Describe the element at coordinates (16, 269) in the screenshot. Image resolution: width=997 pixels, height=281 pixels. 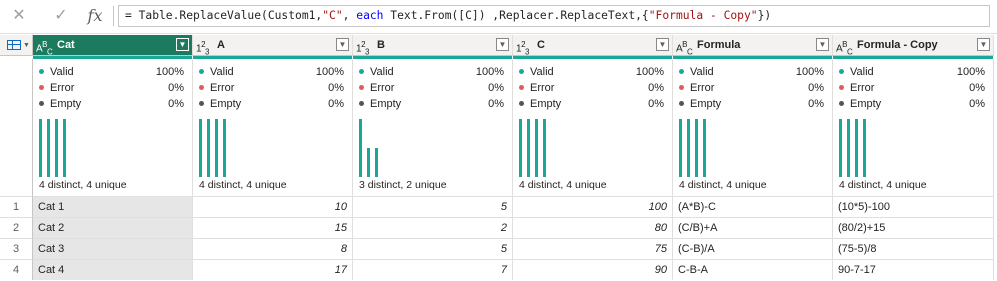
I see `row-number: 4` at that location.